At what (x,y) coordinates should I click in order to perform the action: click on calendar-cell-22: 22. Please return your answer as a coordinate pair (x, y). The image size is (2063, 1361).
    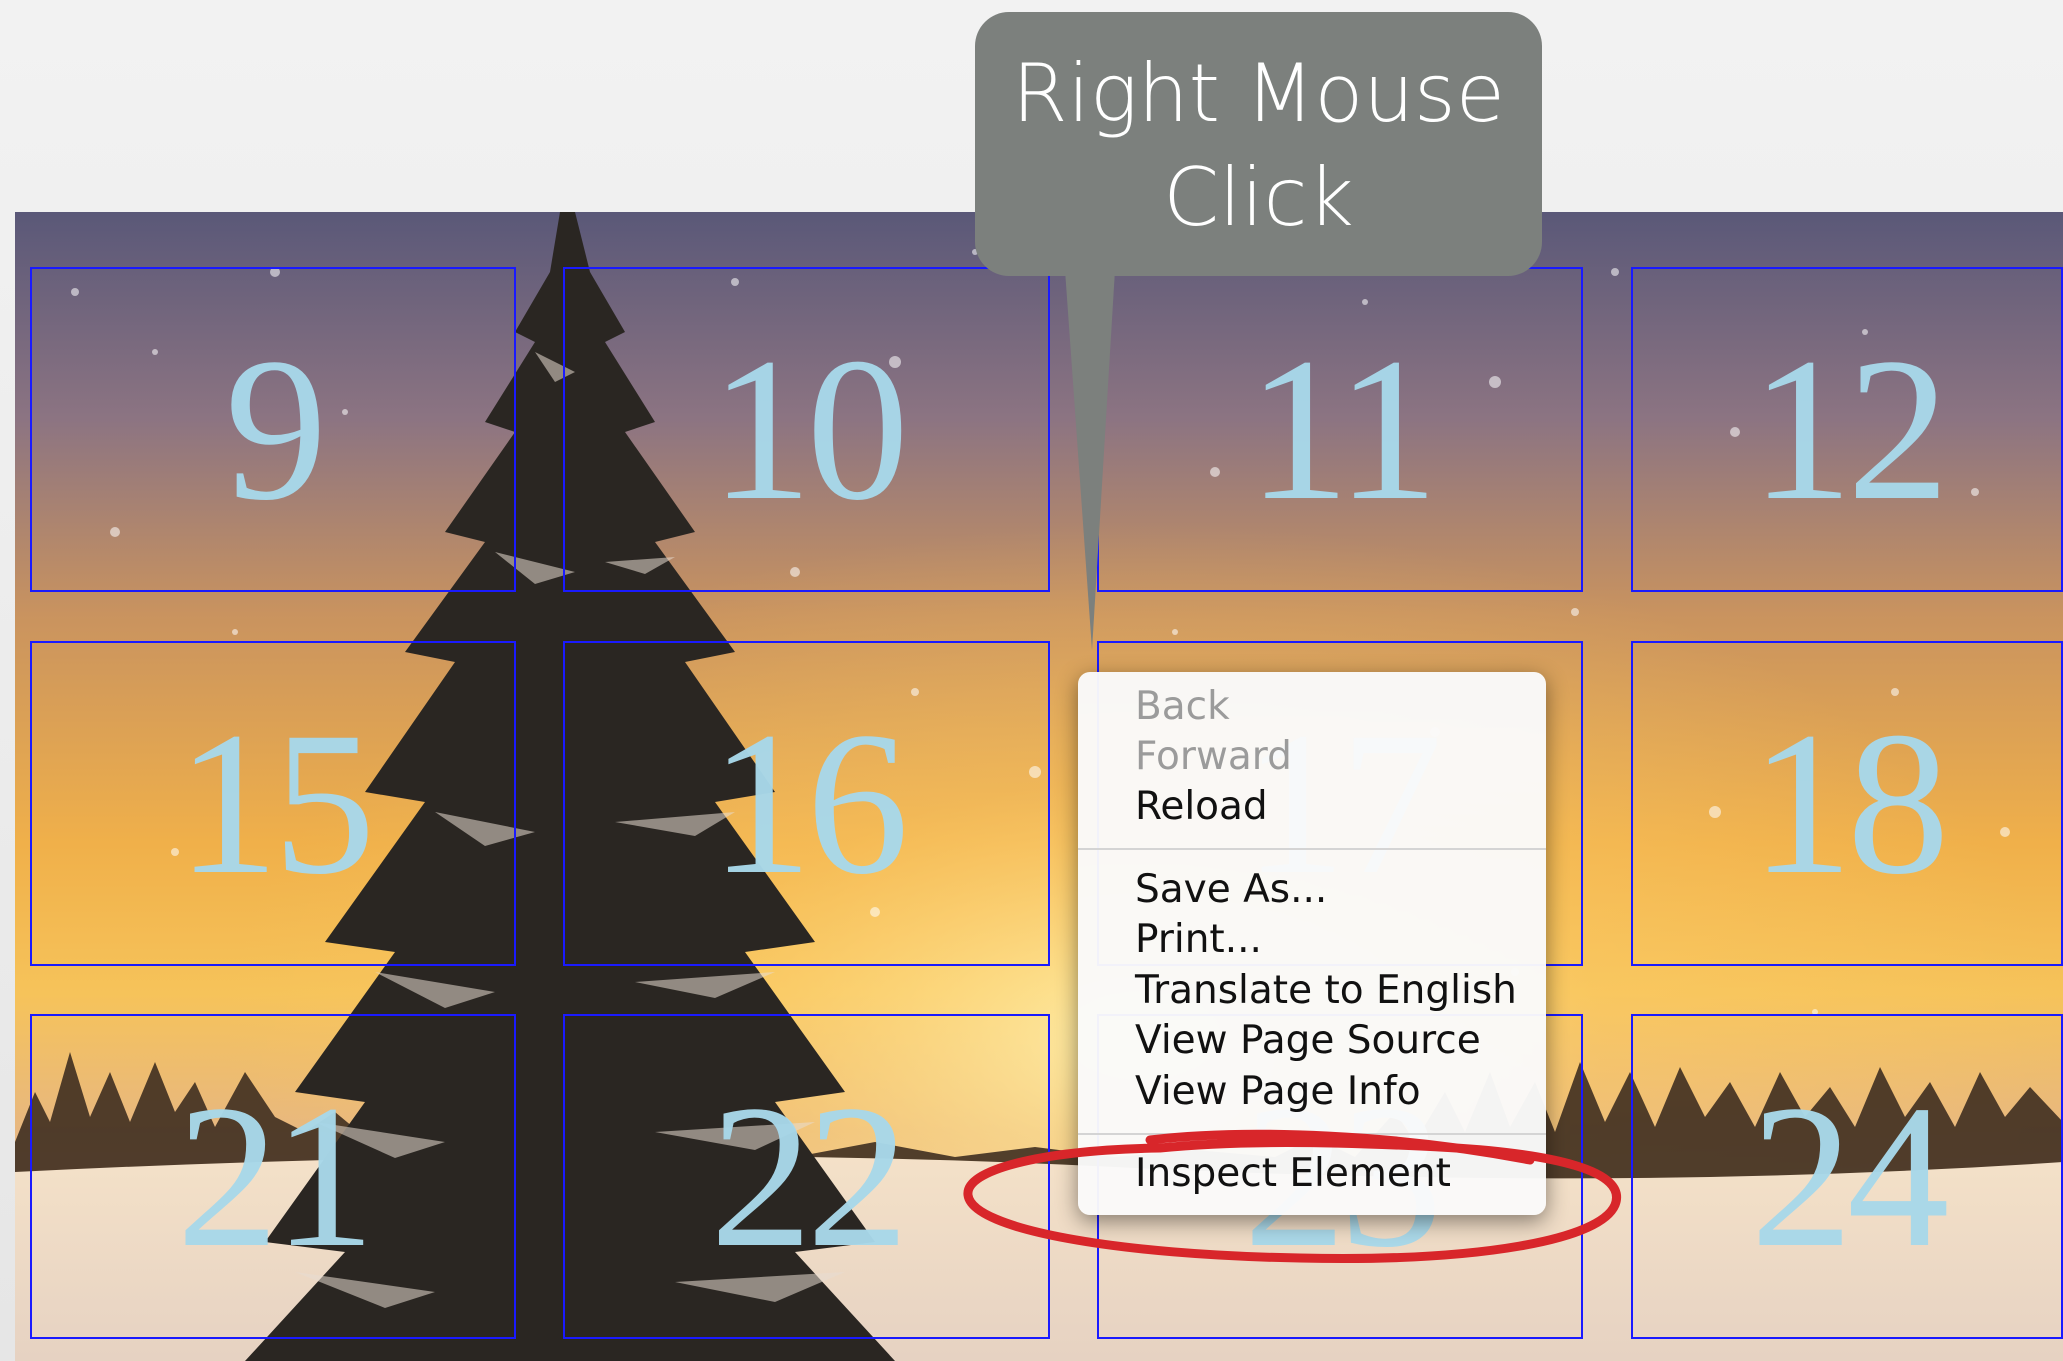
    Looking at the image, I should click on (806, 1176).